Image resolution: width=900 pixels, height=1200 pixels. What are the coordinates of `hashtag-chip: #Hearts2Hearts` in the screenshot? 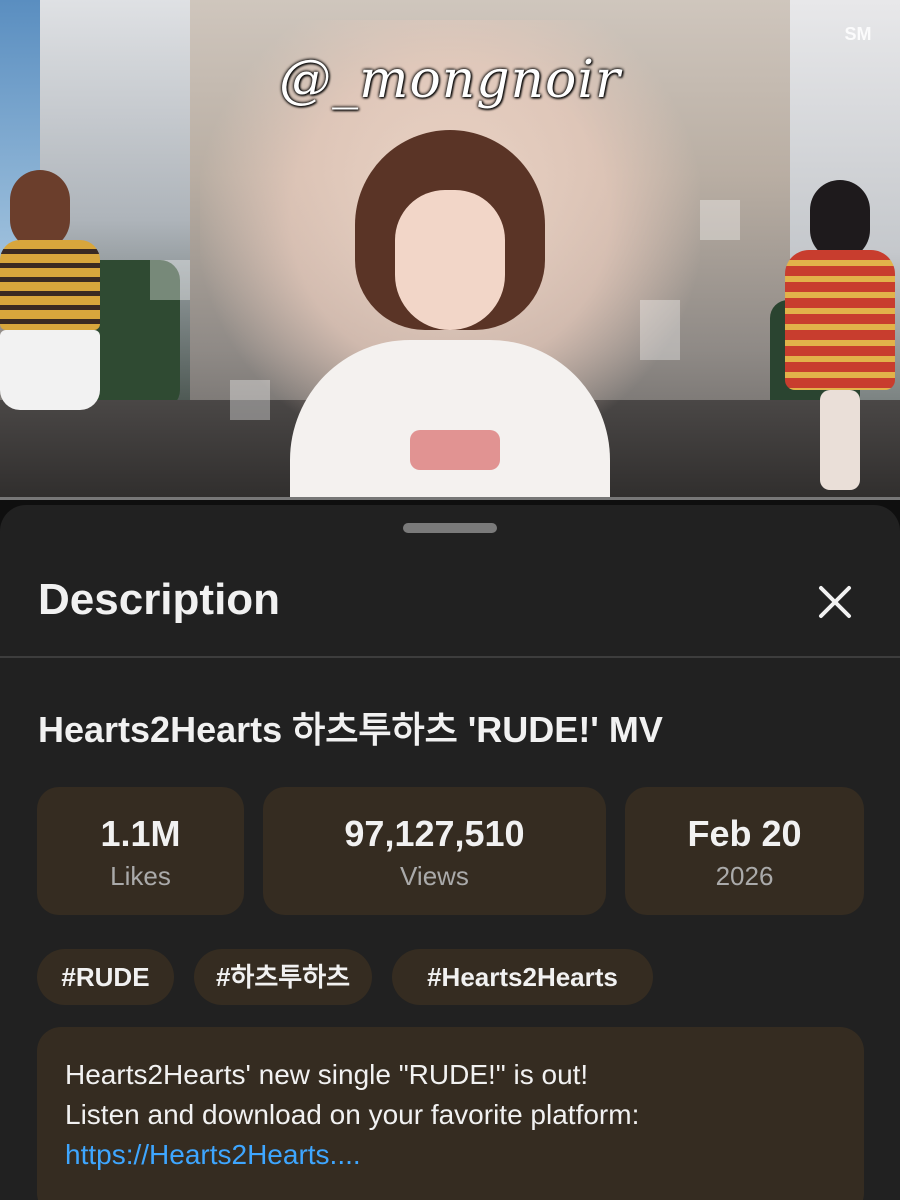 It's located at (522, 977).